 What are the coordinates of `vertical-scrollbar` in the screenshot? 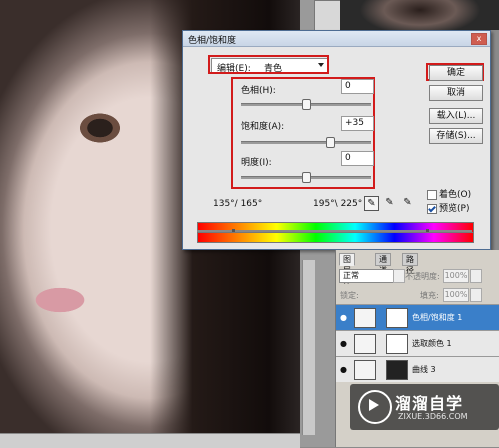 It's located at (308, 347).